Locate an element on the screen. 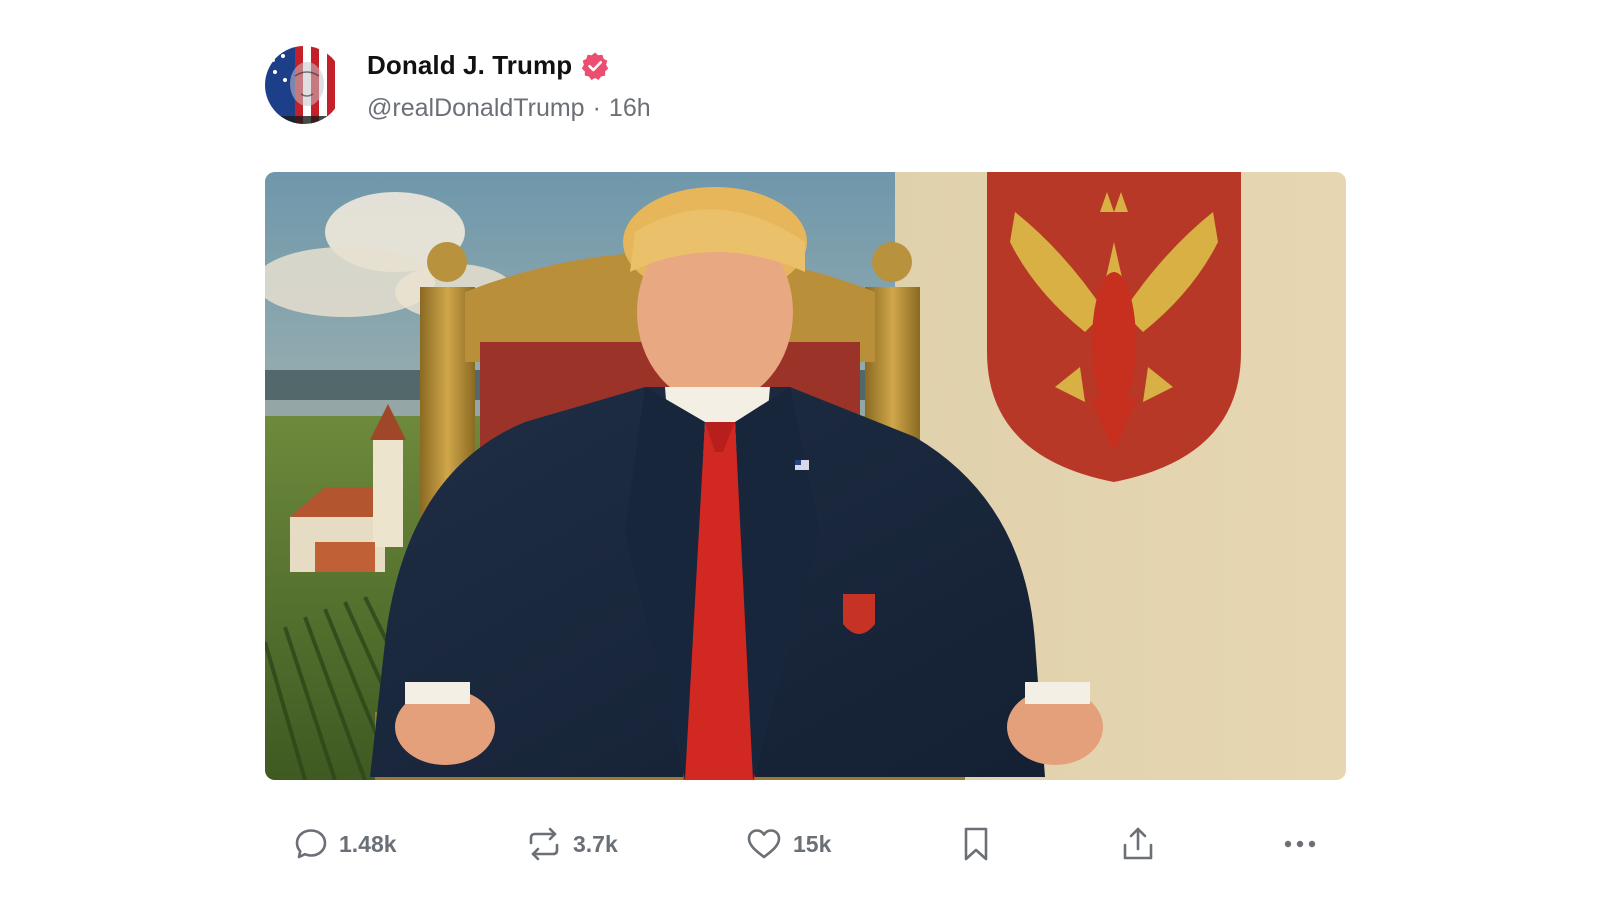 This screenshot has height=900, width=1600. share-upload-icon is located at coordinates (1138, 844).